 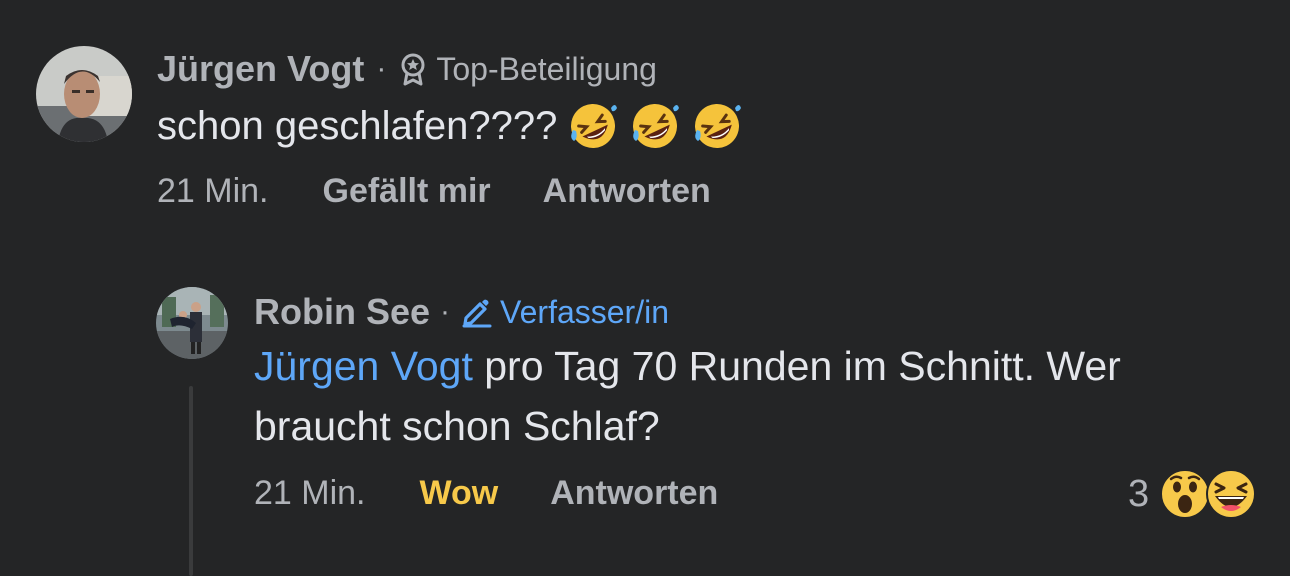 I want to click on comment-body: schon geschlafen????, so click(x=450, y=126).